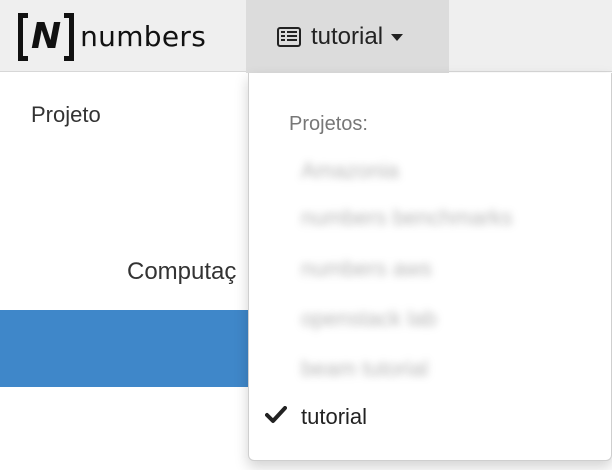 The height and width of the screenshot is (470, 612). What do you see at coordinates (182, 271) in the screenshot?
I see `section-label: Computaç` at bounding box center [182, 271].